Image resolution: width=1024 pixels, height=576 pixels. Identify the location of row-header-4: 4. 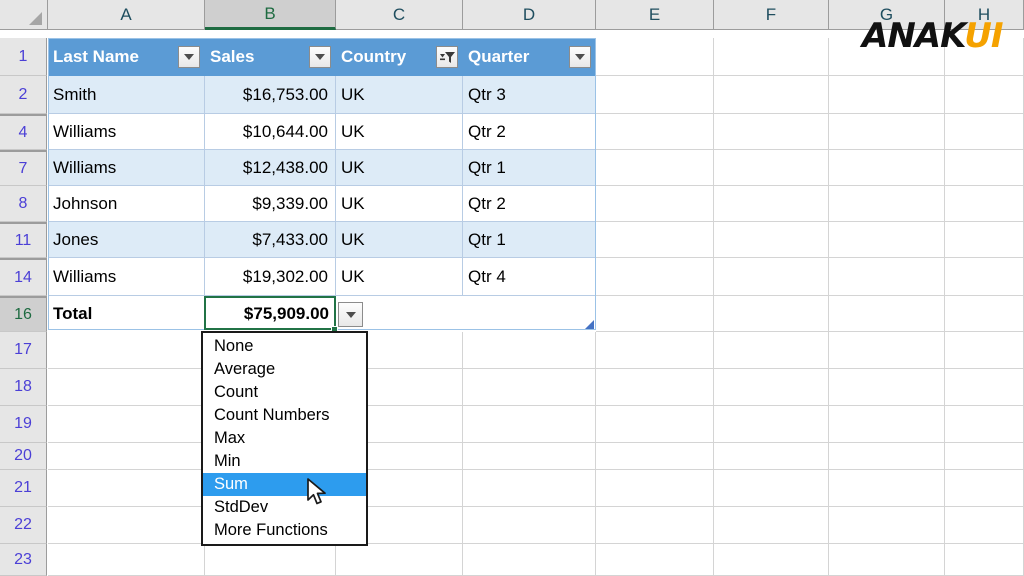
(23, 132).